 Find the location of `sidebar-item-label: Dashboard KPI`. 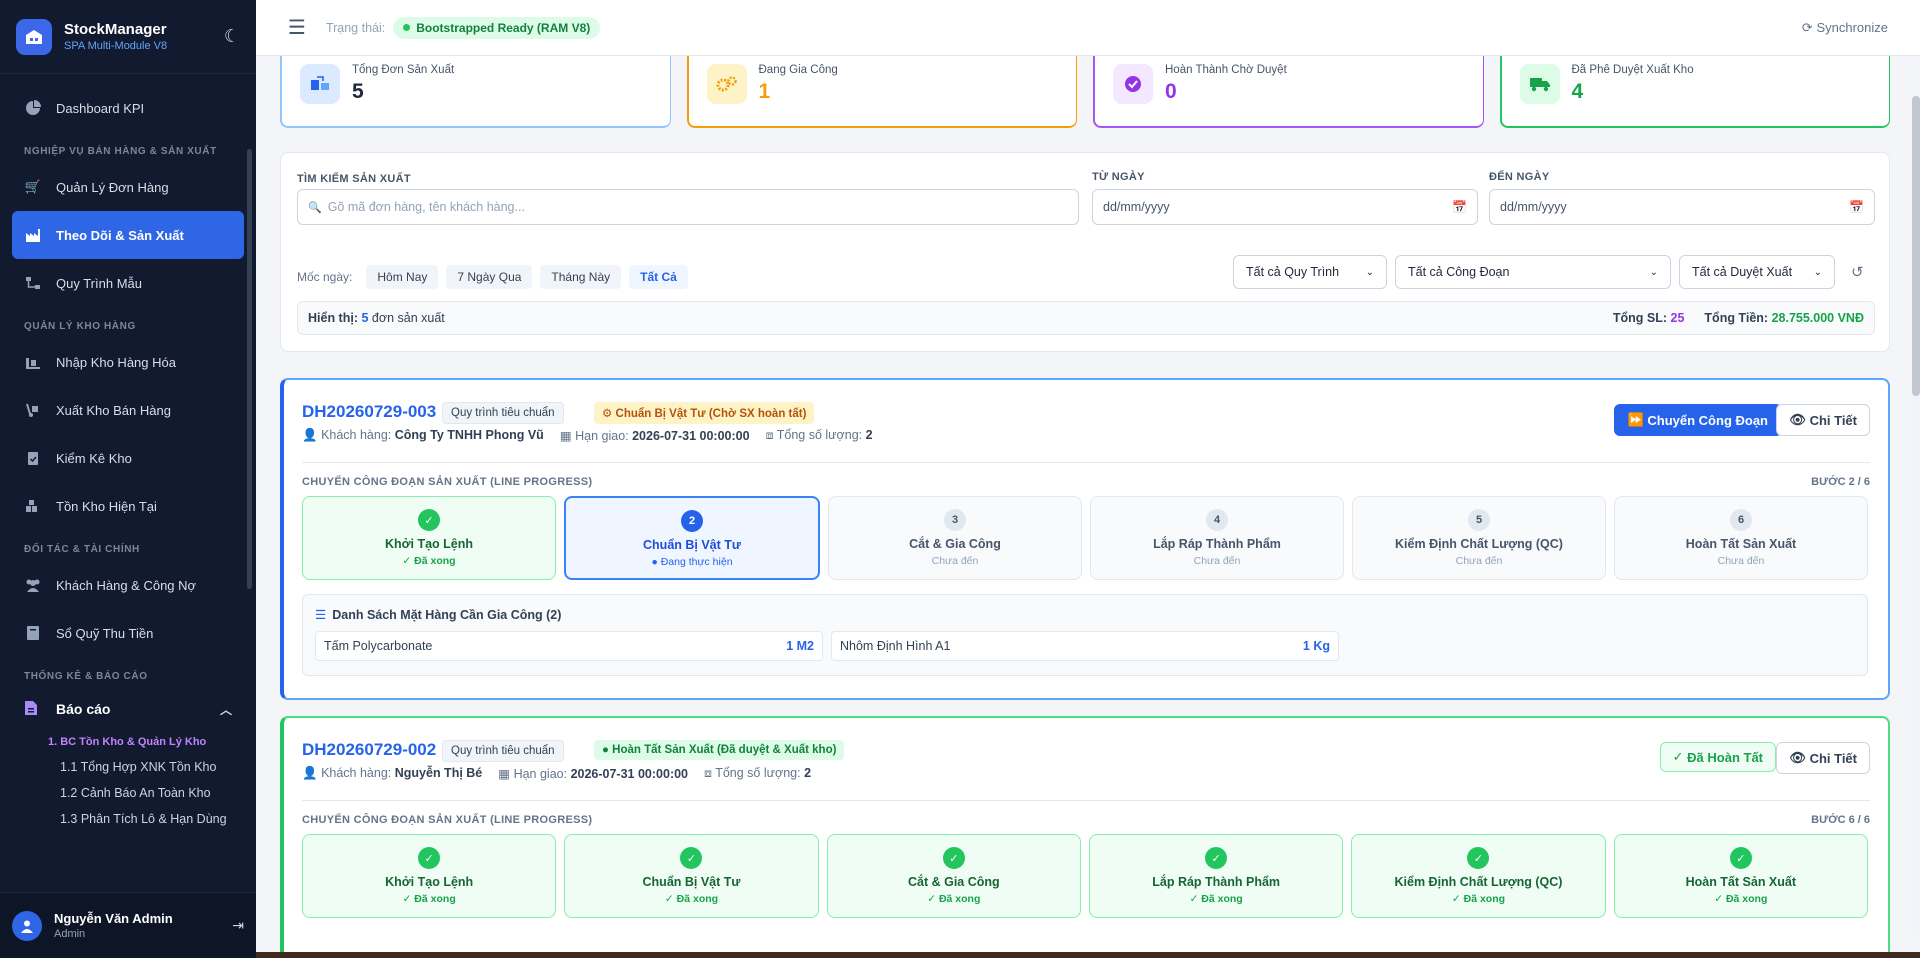

sidebar-item-label: Dashboard KPI is located at coordinates (100, 108).